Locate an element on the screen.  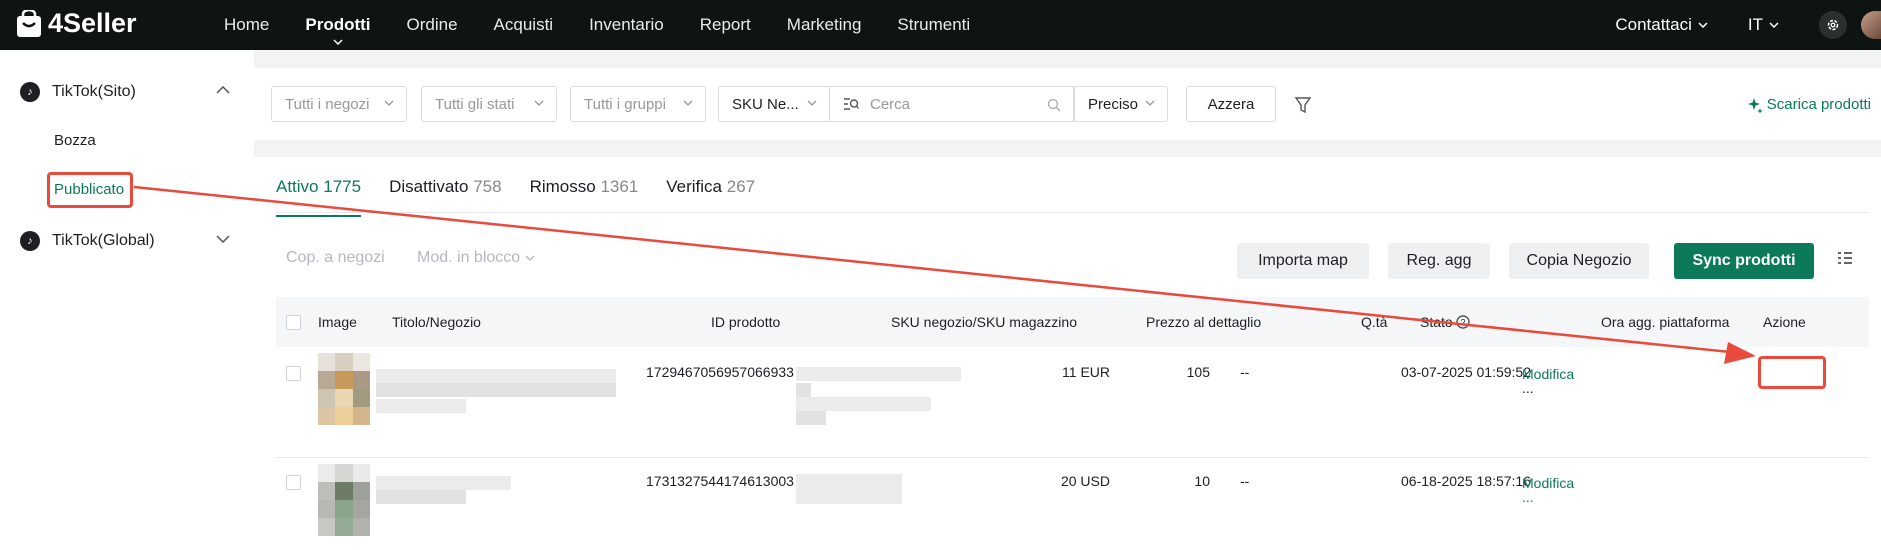
copy-shop-button: Copia Negozio is located at coordinates (1579, 261).